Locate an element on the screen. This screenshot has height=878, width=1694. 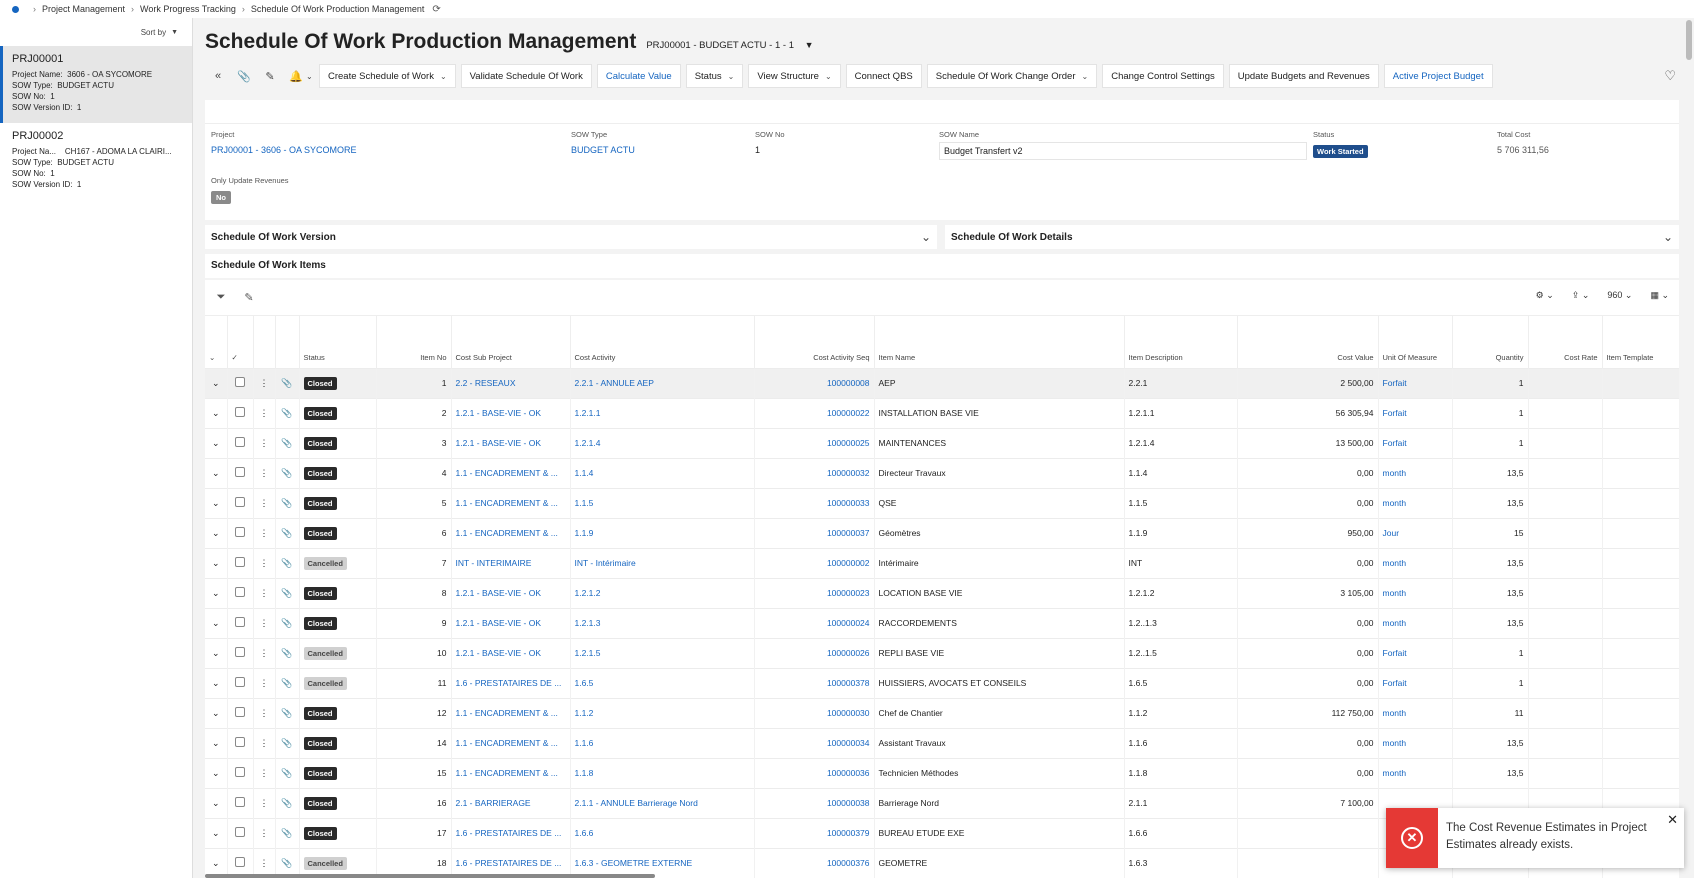
cost-activity-link: 1.2.1.3 is located at coordinates (662, 622).